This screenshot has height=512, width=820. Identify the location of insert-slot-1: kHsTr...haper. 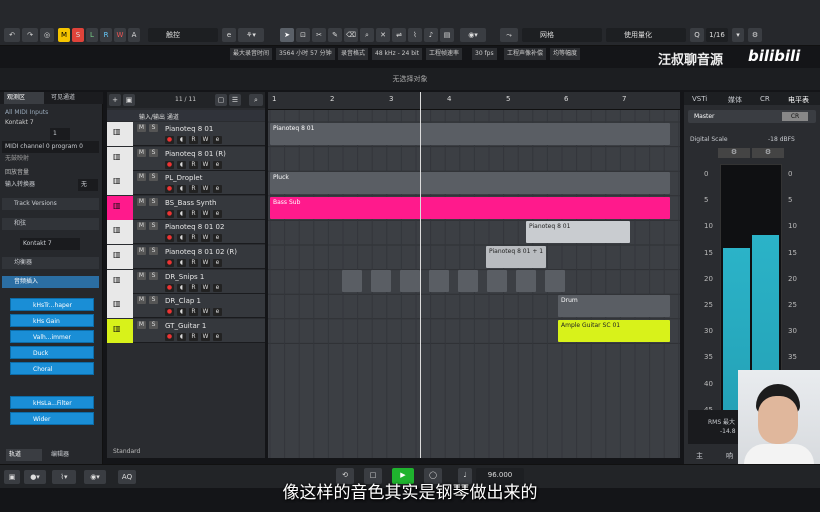
(52, 304).